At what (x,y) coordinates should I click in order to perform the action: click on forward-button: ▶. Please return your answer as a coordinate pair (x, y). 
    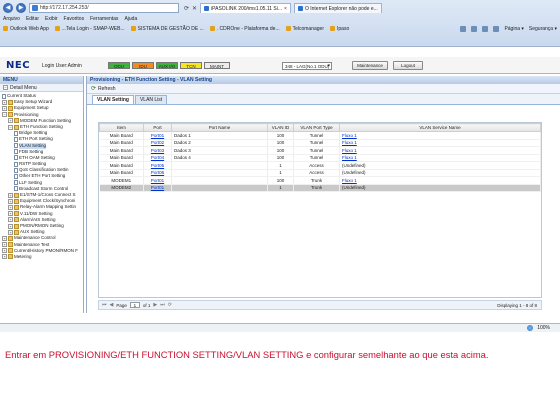
    Looking at the image, I should click on (21, 8).